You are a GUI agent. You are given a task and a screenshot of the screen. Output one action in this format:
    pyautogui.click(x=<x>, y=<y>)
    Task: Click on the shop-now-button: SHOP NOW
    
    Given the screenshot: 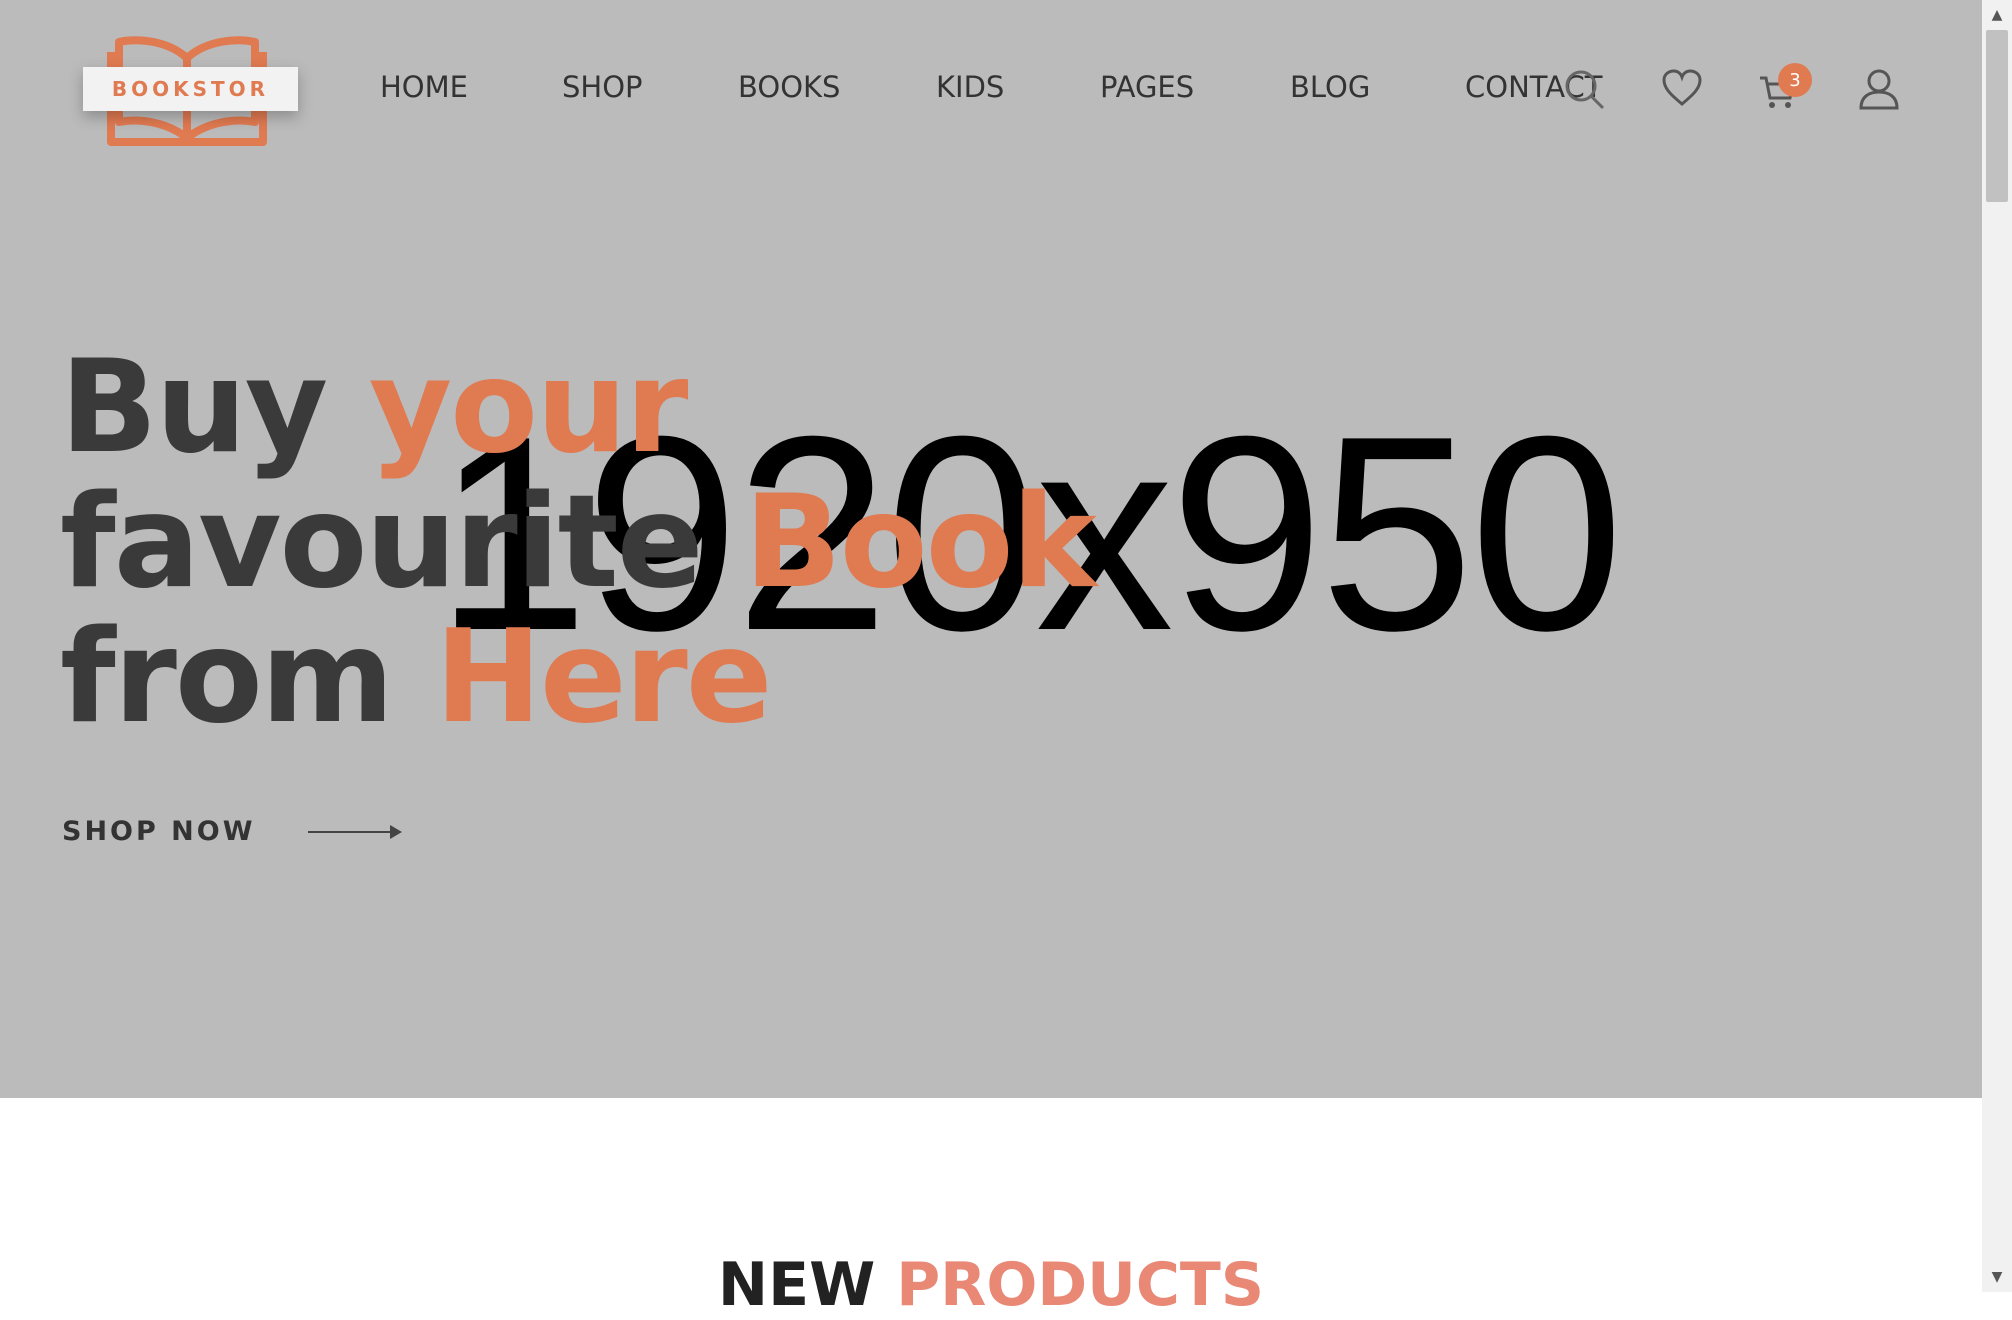 What is the action you would take?
    pyautogui.click(x=234, y=831)
    